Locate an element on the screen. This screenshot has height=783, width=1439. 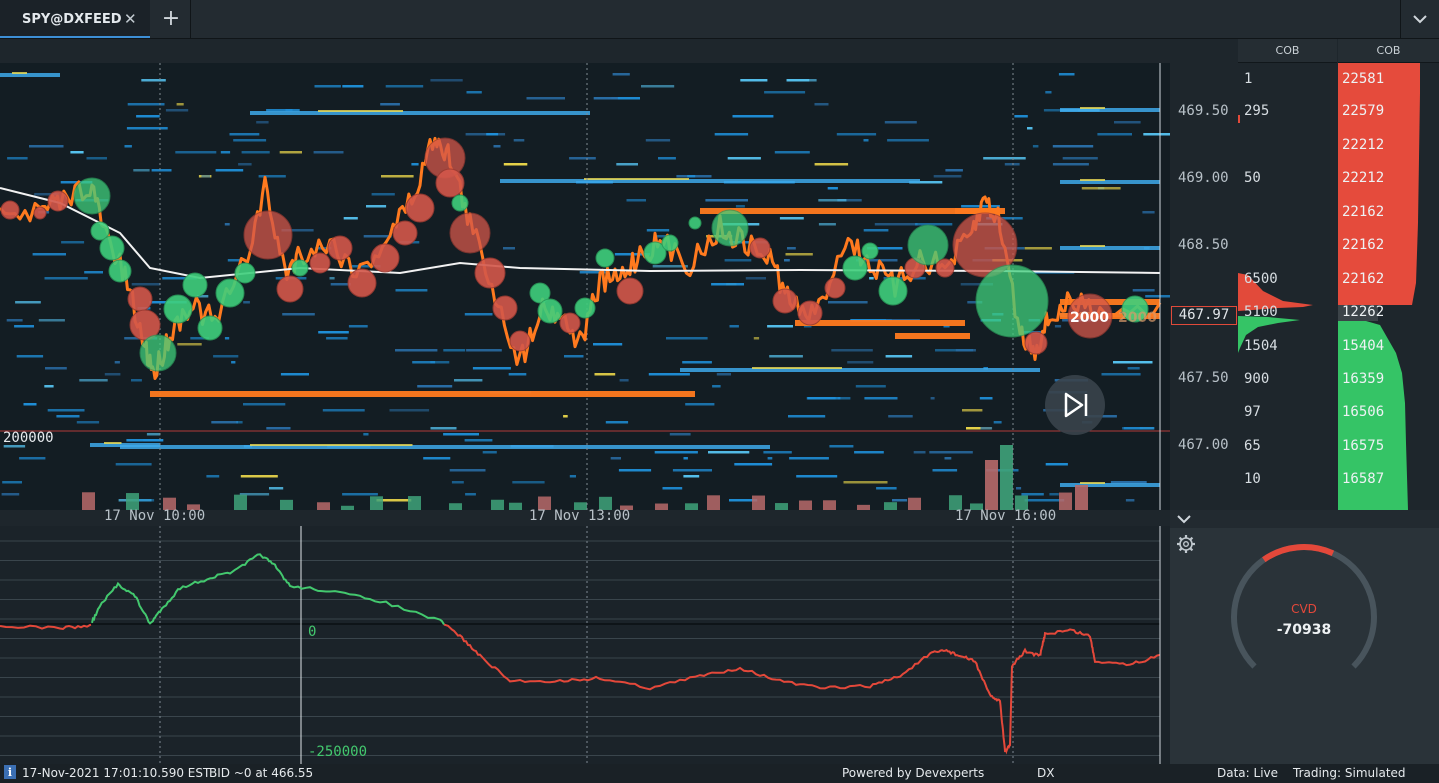
chevron-down-icon is located at coordinates (1419, 19).